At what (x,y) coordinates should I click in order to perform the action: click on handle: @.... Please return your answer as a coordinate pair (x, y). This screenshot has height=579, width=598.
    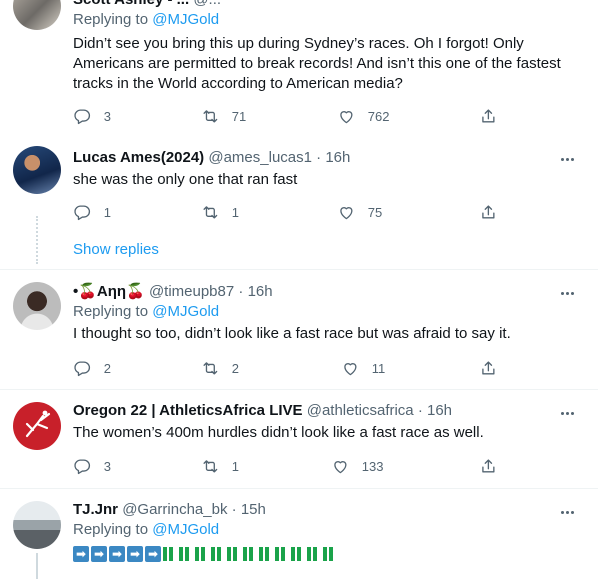
    Looking at the image, I should click on (207, 4).